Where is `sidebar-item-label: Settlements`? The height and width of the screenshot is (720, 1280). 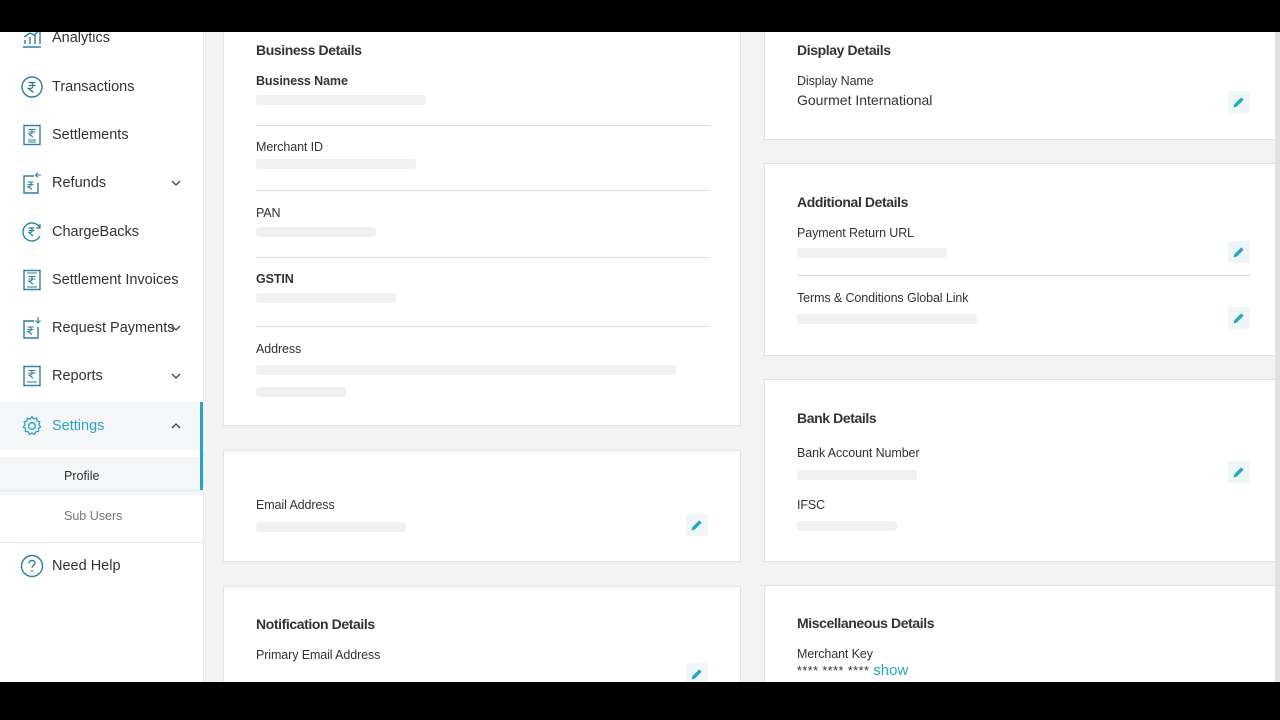
sidebar-item-label: Settlements is located at coordinates (90, 135).